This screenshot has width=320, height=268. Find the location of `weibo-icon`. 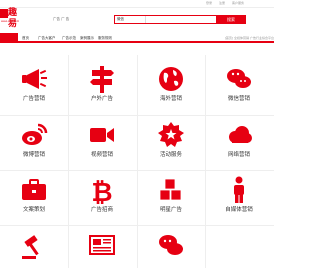

weibo-icon is located at coordinates (34, 135).